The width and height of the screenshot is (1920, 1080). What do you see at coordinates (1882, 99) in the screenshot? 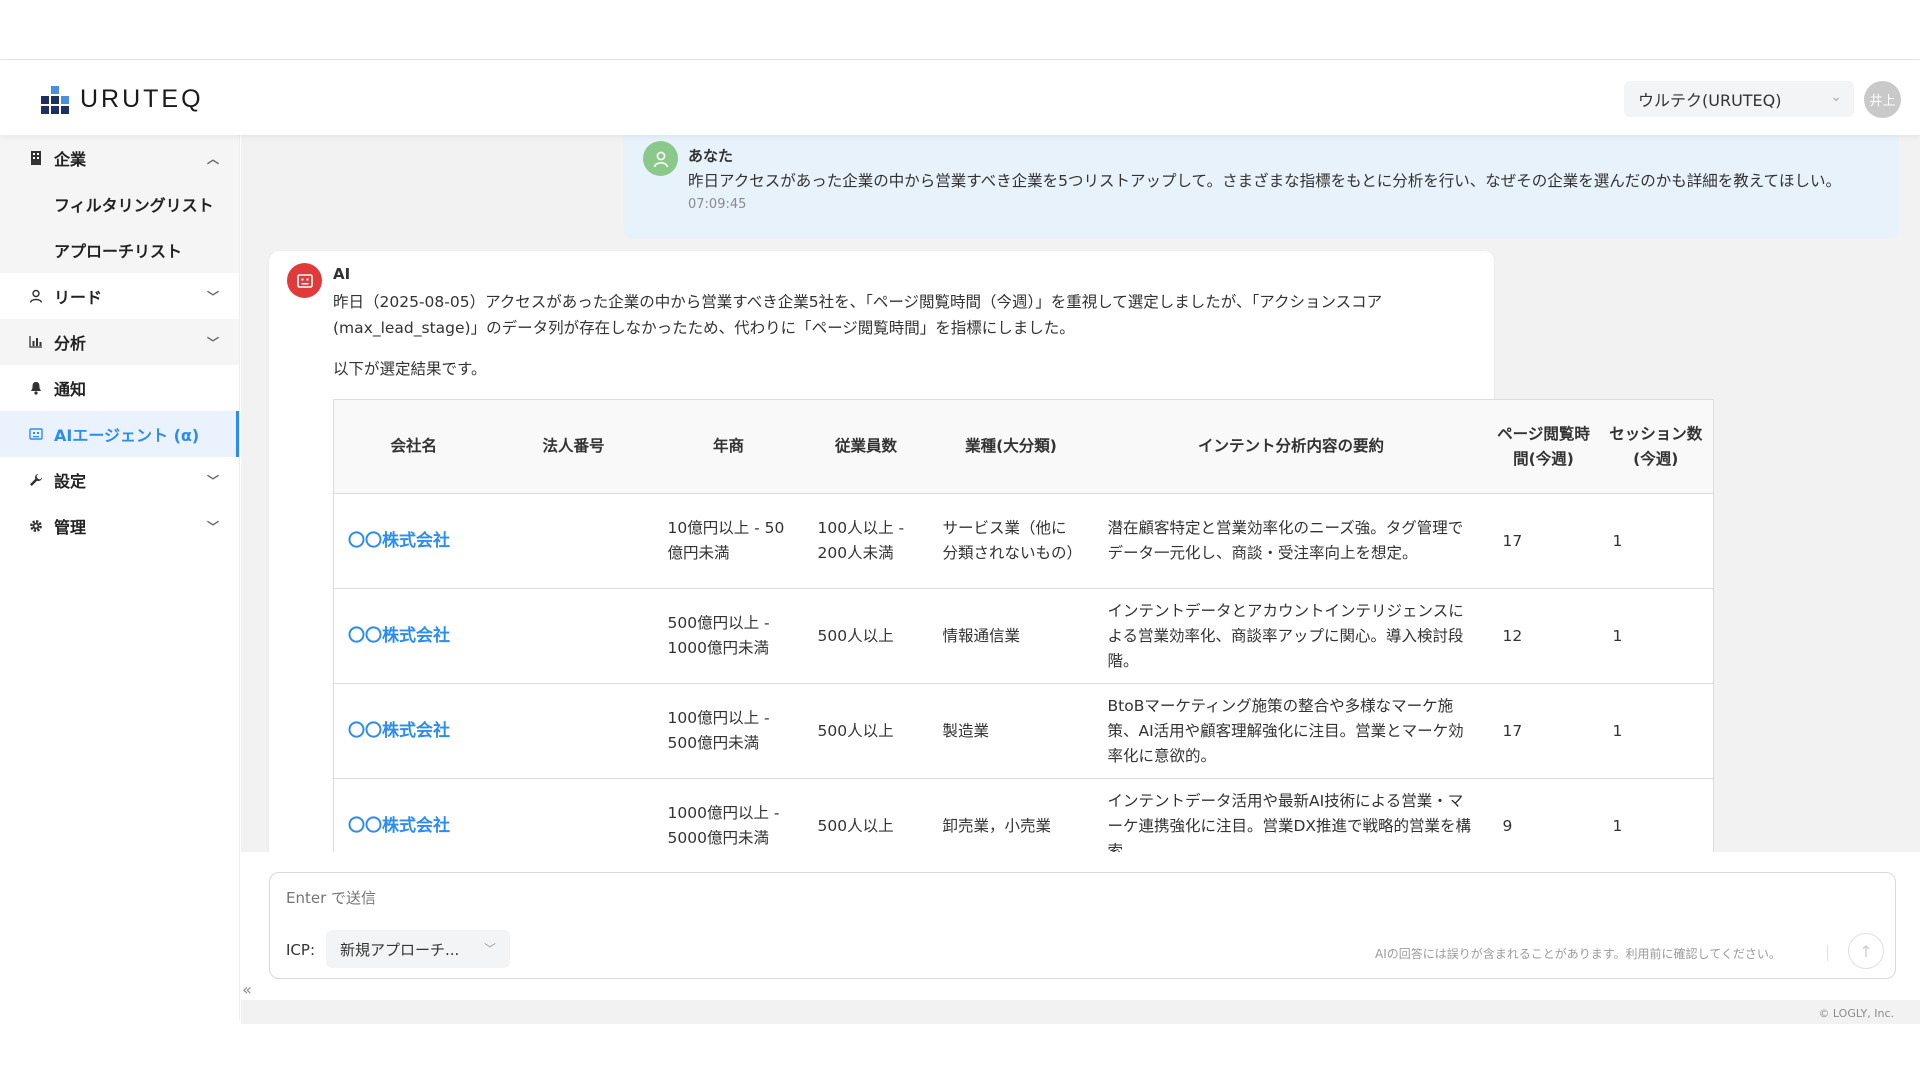
I see `user-avatar: 井上` at bounding box center [1882, 99].